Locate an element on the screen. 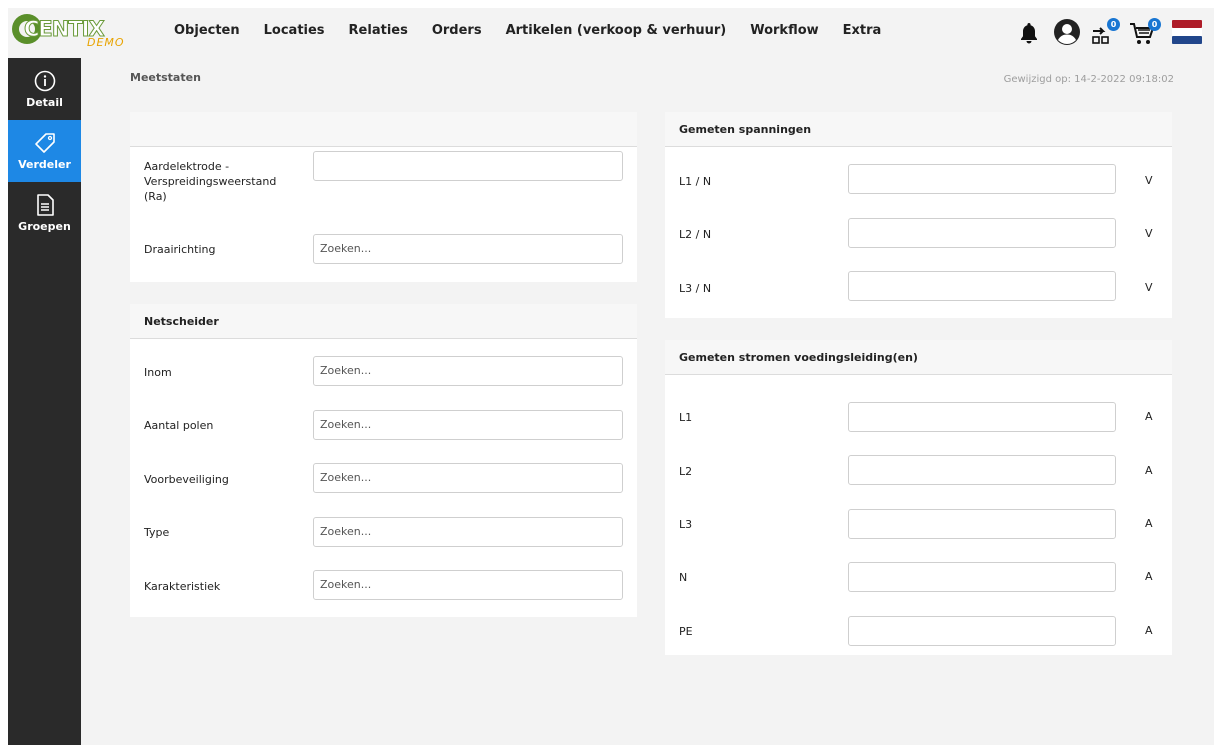  spanningen-header: Gemeten spanningen is located at coordinates (918, 129).